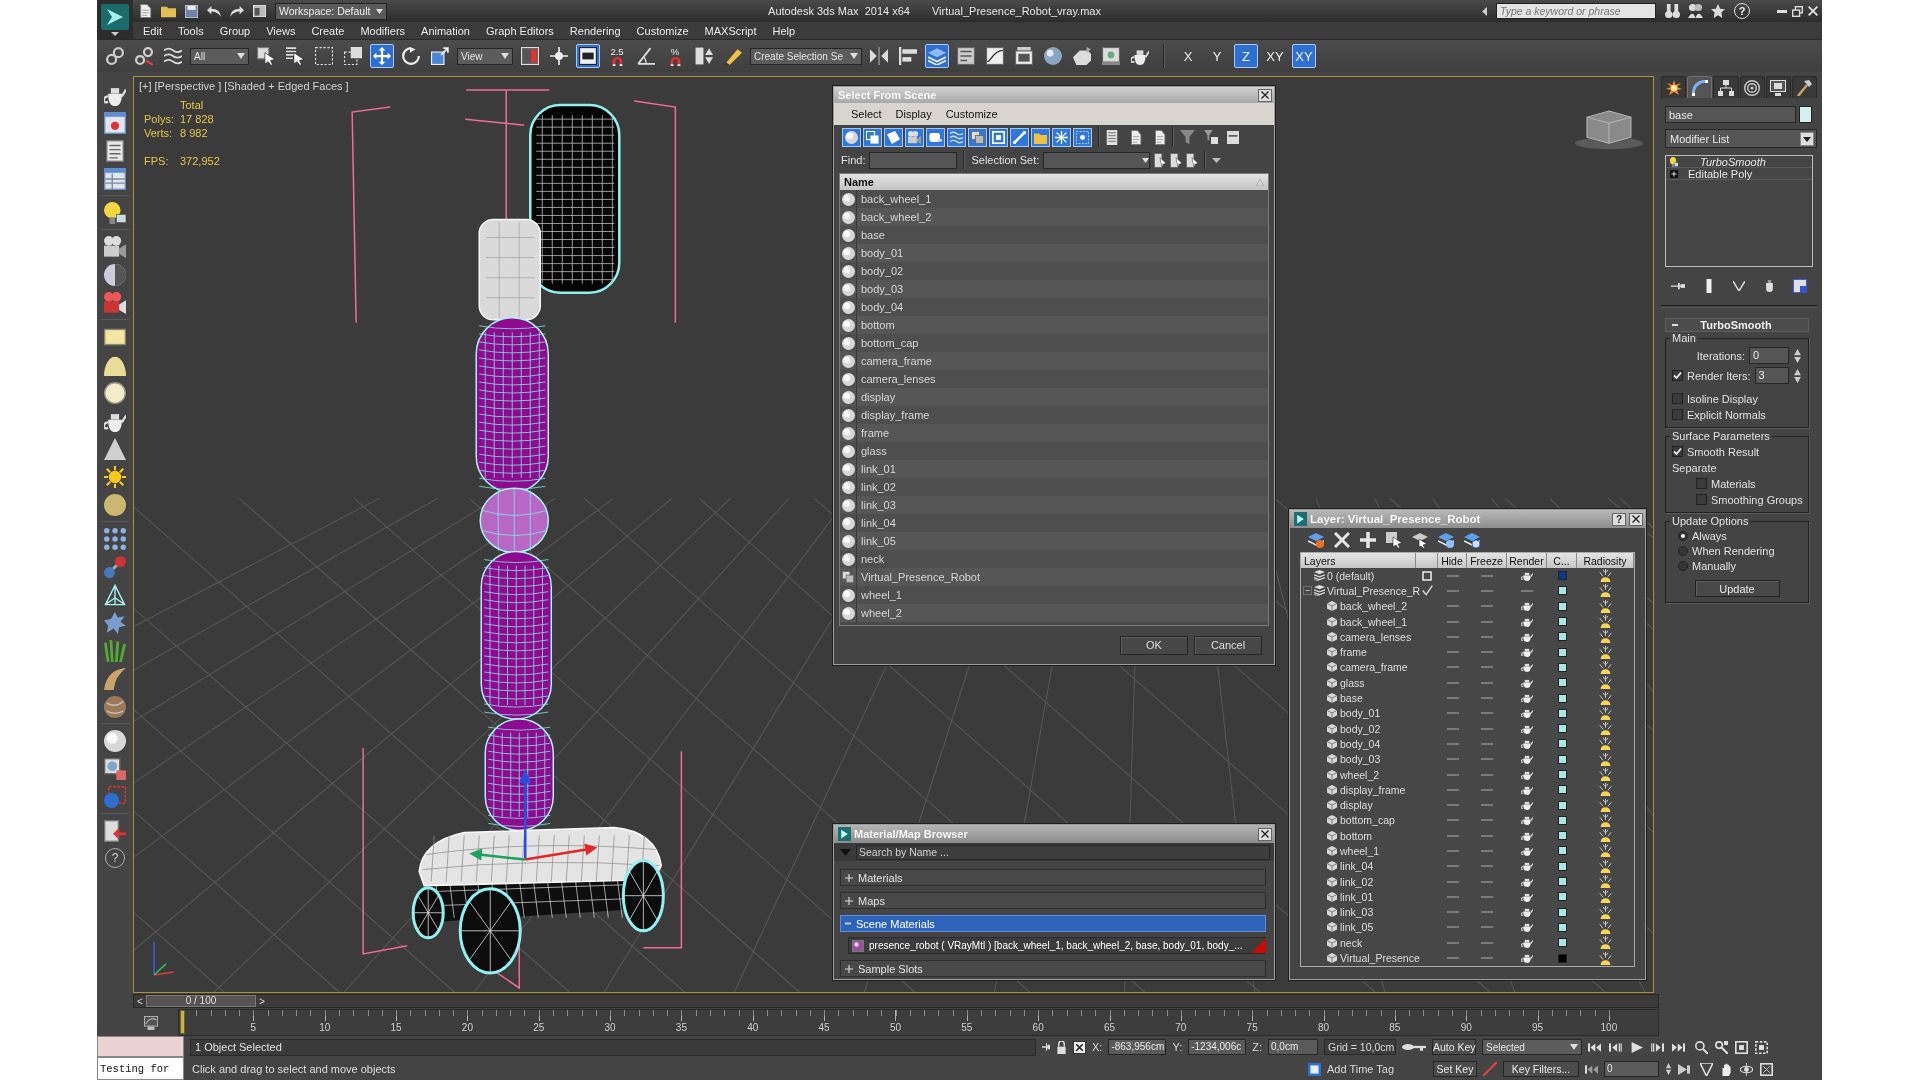  I want to click on skip-back-icon, so click(1591, 1069).